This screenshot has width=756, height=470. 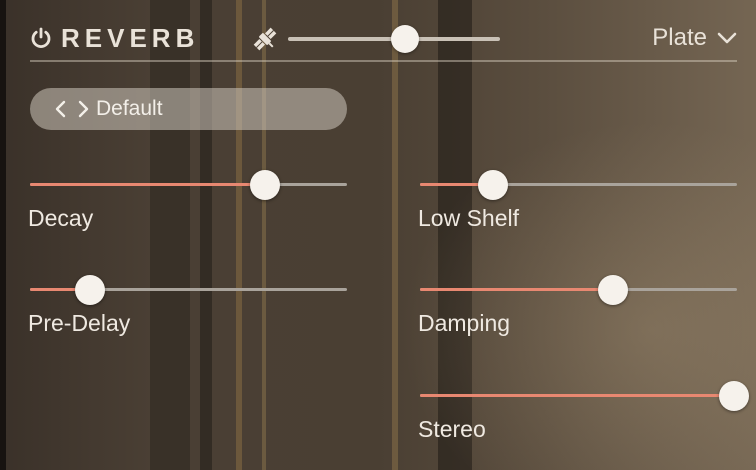 I want to click on stereo-slider, so click(x=584, y=395).